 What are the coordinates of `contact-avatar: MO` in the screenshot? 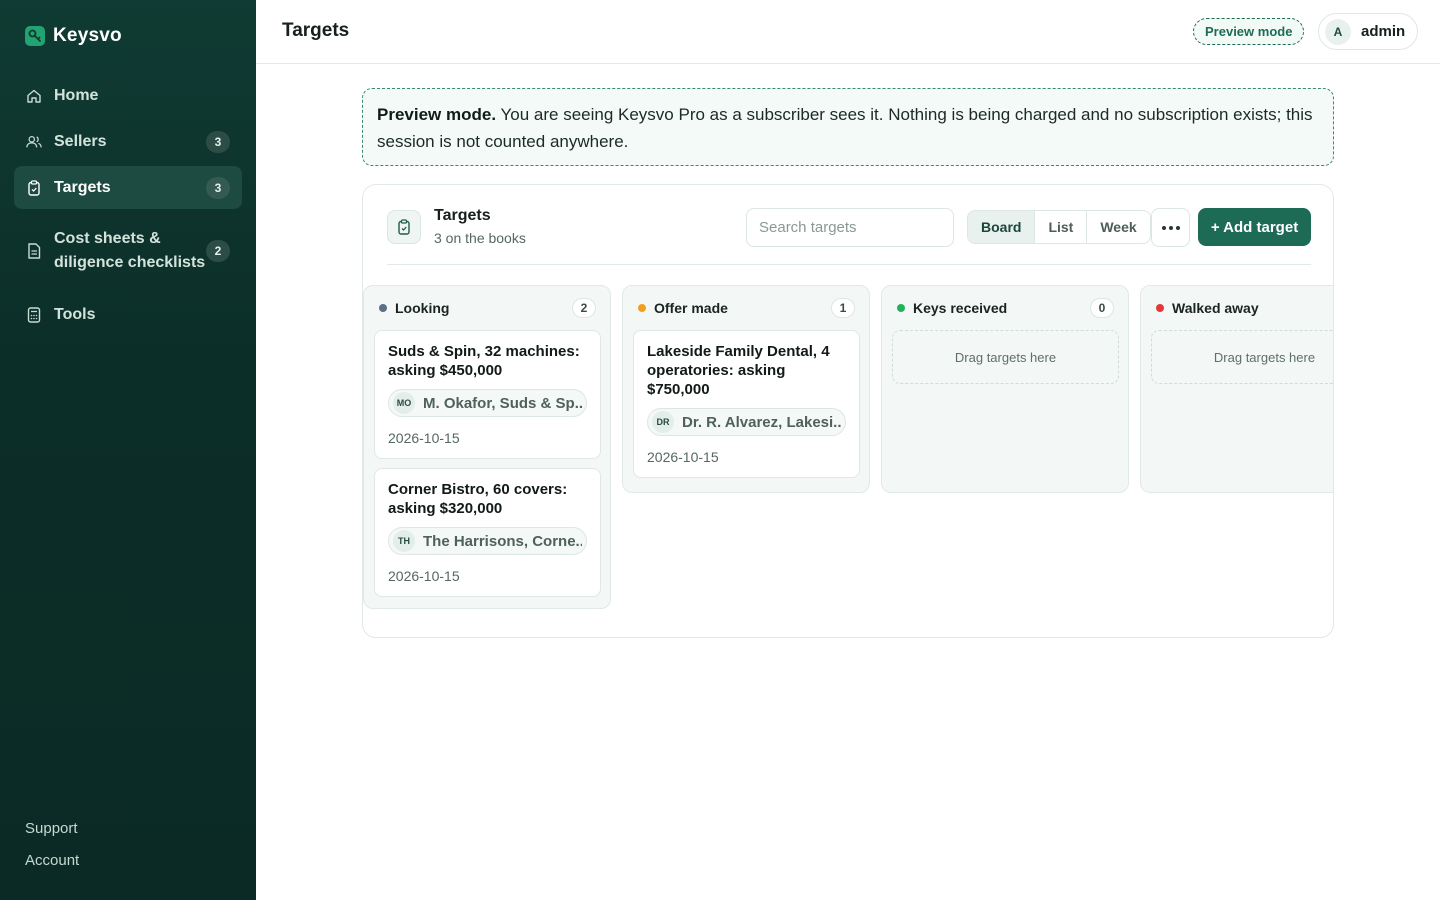 It's located at (404, 403).